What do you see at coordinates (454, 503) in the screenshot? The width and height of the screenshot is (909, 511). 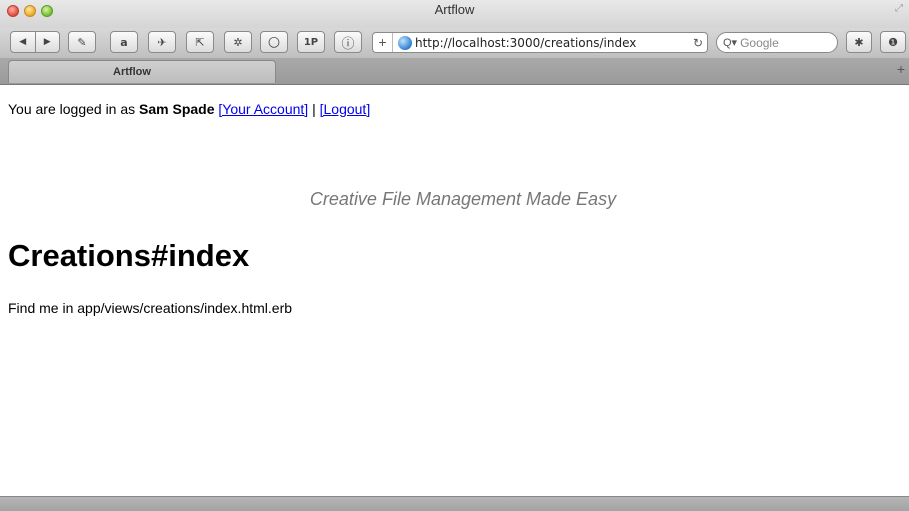 I see `status-bar` at bounding box center [454, 503].